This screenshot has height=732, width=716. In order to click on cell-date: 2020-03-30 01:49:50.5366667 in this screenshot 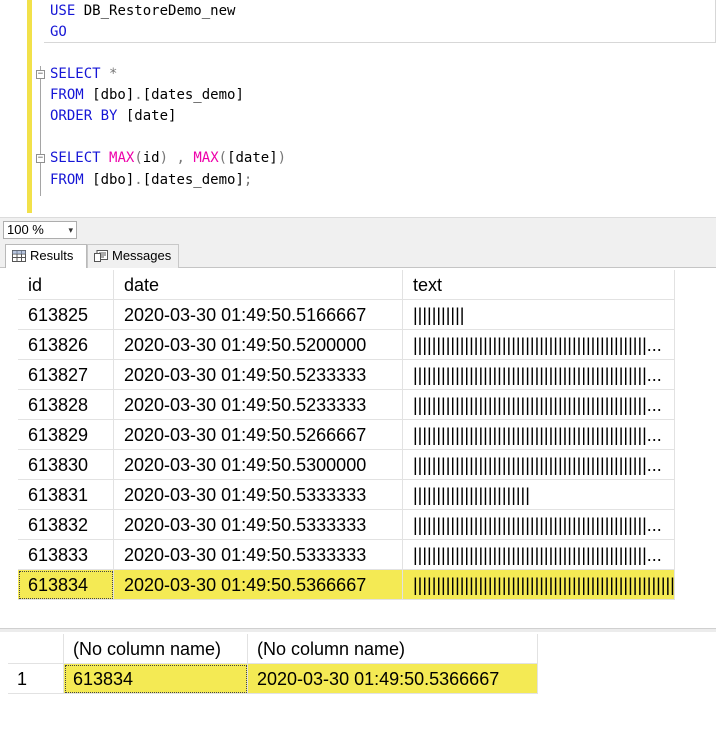, I will do `click(258, 585)`.